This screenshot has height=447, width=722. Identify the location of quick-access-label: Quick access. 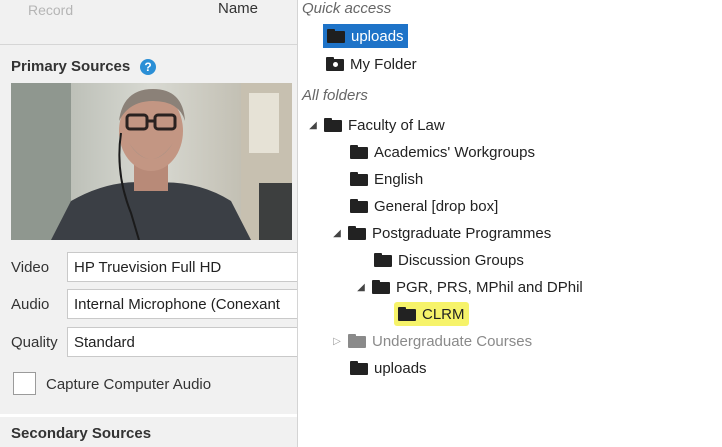
(347, 8).